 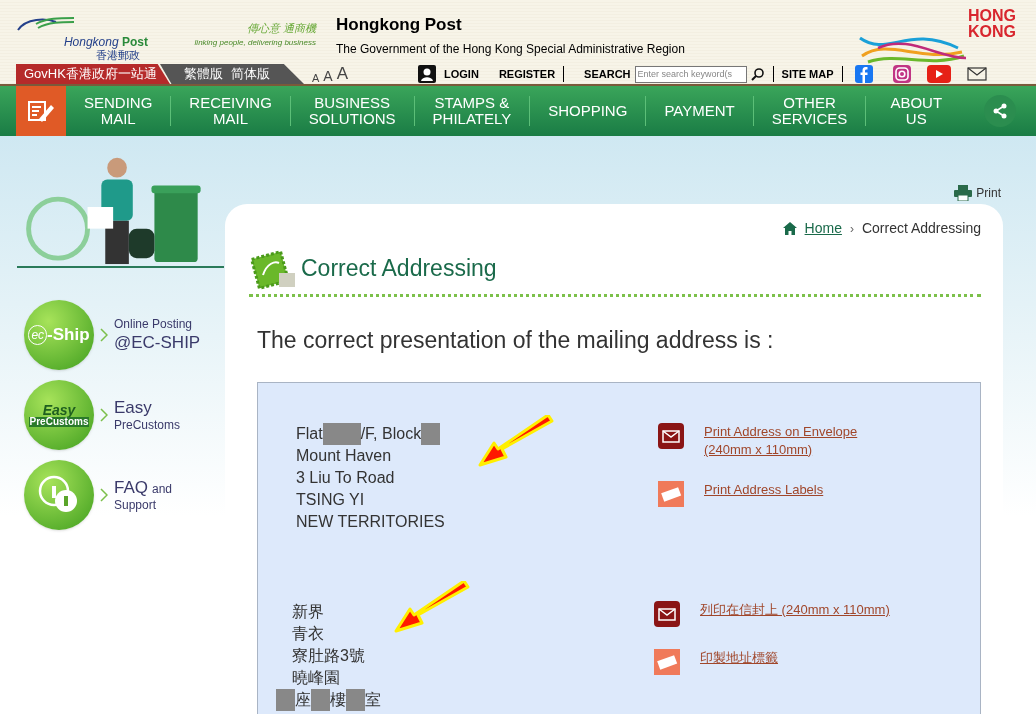 What do you see at coordinates (789, 228) in the screenshot?
I see `home-icon` at bounding box center [789, 228].